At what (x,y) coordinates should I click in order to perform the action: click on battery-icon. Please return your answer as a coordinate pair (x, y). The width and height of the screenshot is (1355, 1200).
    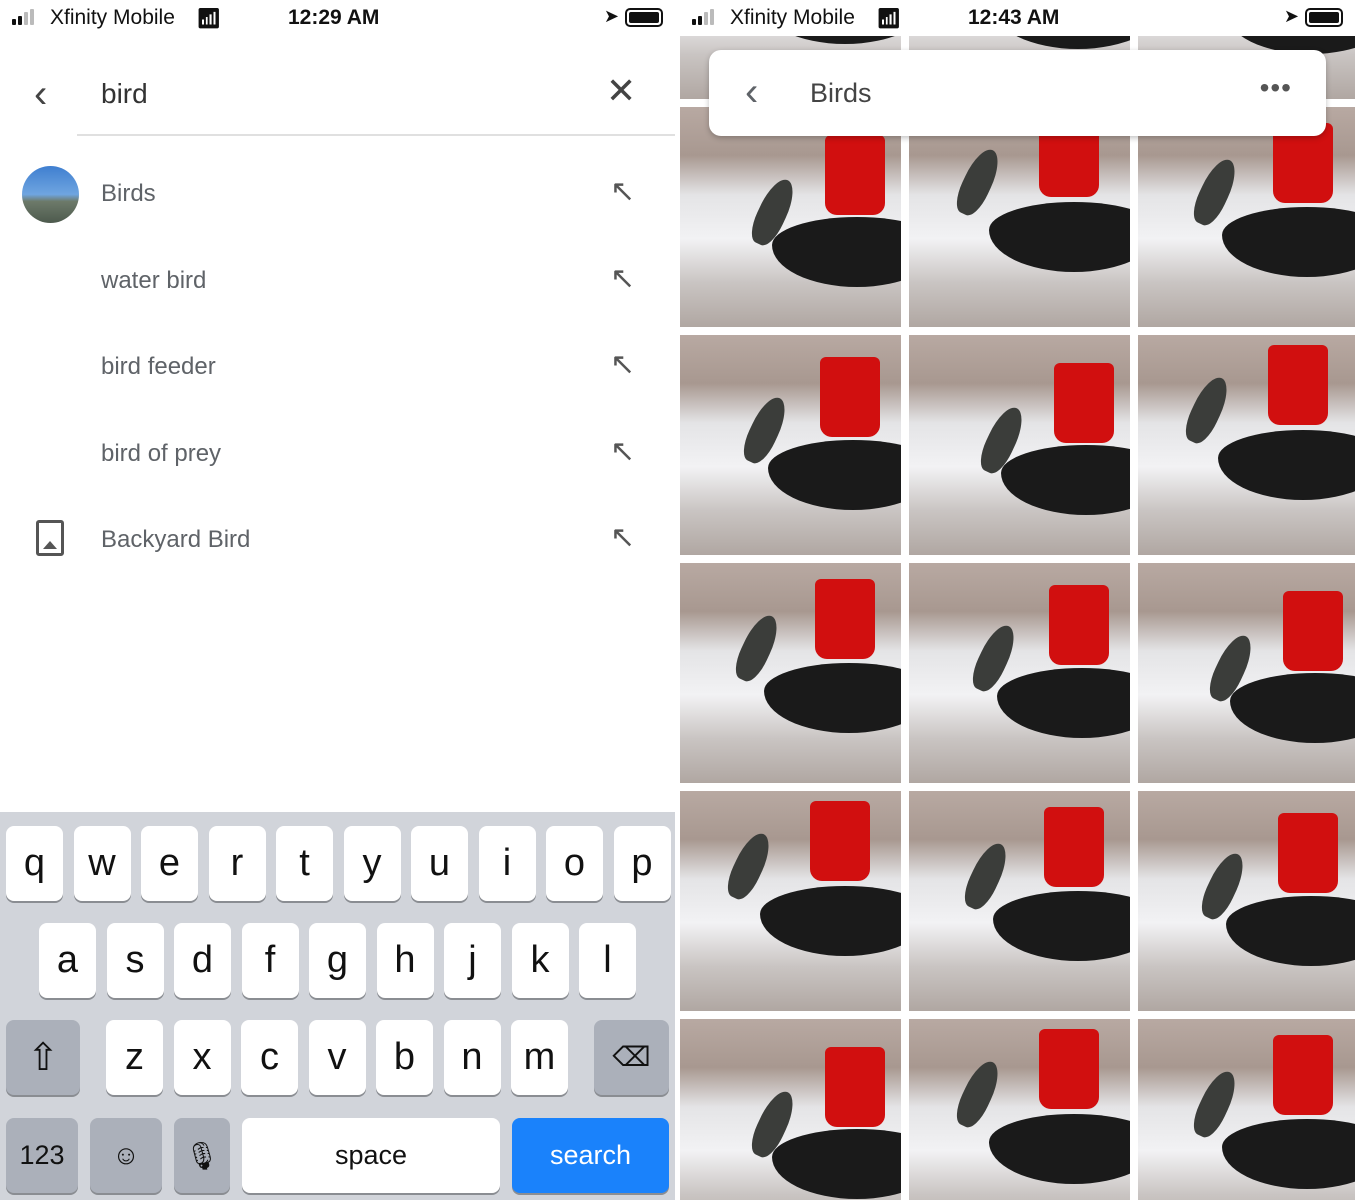
    Looking at the image, I should click on (644, 17).